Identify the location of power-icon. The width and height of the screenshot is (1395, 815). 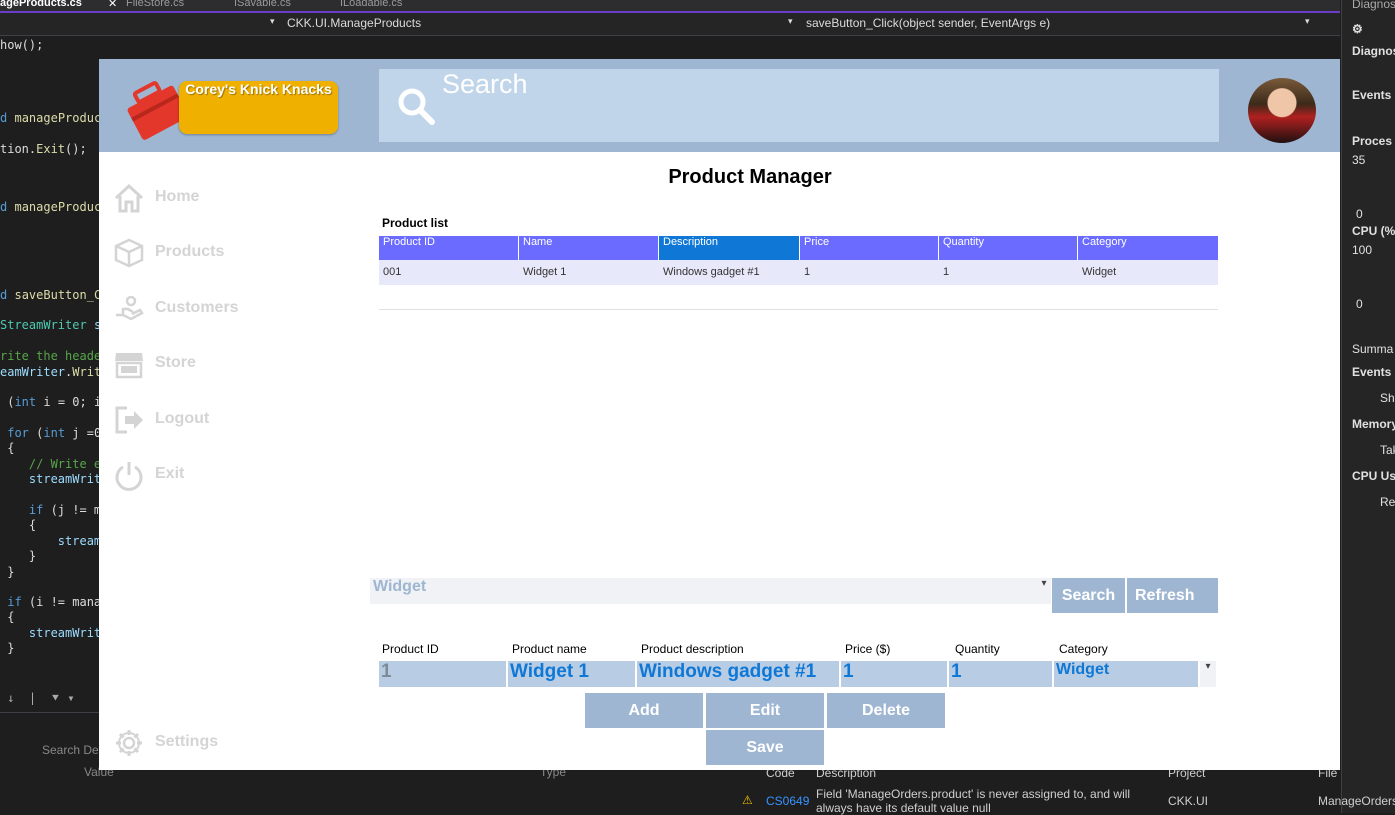
(129, 476).